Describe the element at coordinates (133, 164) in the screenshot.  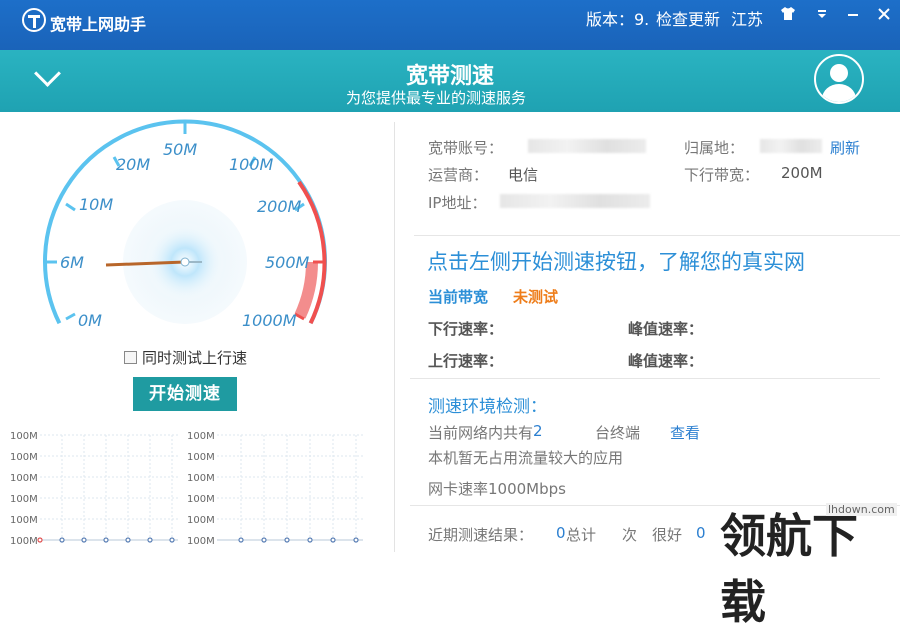
I see `gauge-label-20m: 20M` at that location.